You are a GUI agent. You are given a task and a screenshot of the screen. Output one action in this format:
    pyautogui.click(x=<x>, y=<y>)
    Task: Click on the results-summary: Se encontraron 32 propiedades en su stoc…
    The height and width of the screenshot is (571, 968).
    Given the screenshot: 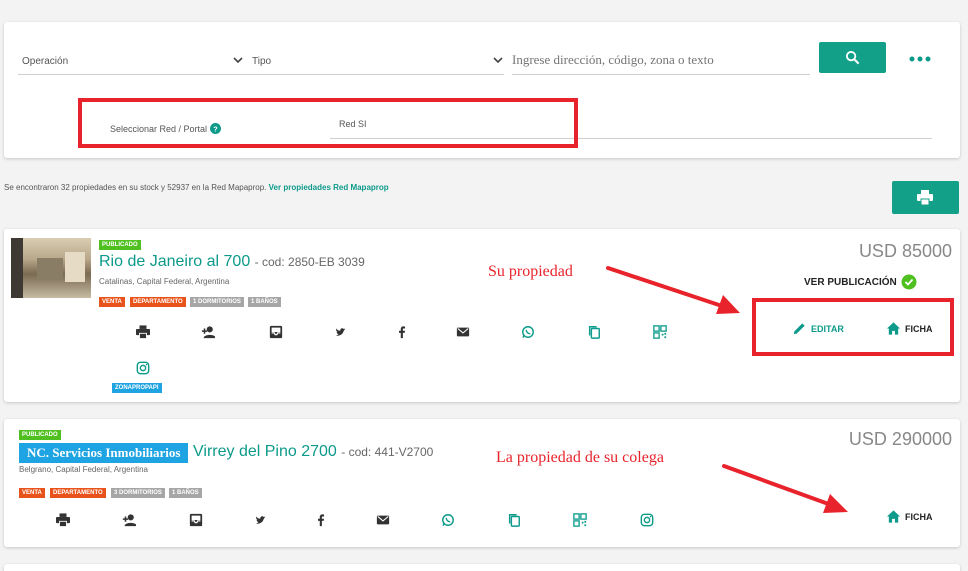 What is the action you would take?
    pyautogui.click(x=196, y=187)
    